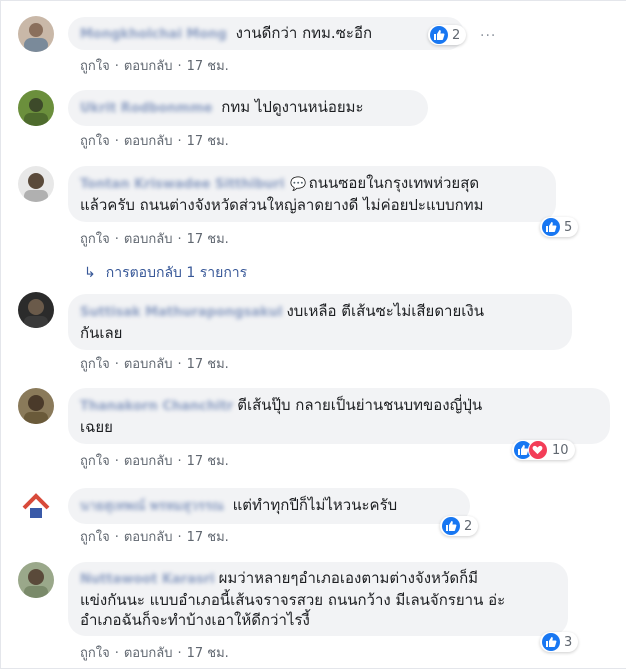 The image size is (627, 669). I want to click on comment-text-line1: ถนนซอยในกรุงเทพห่วยสุด, so click(394, 183).